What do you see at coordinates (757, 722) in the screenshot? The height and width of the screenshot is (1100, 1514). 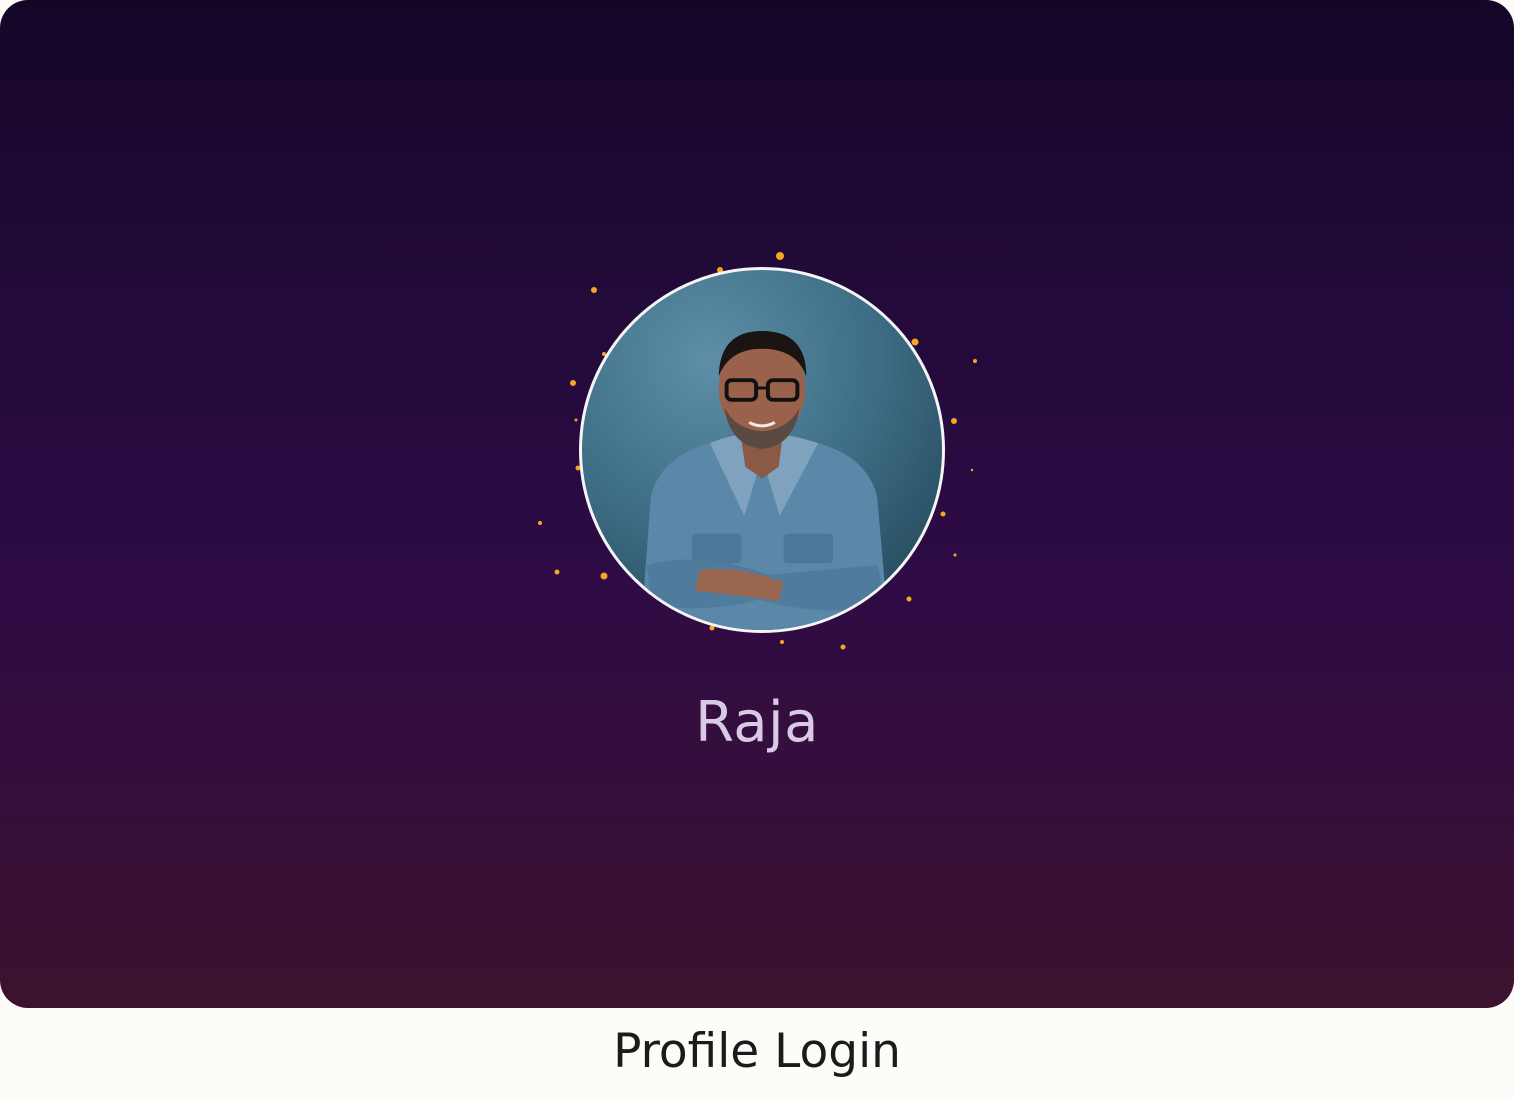 I see `profile-name: Raja` at bounding box center [757, 722].